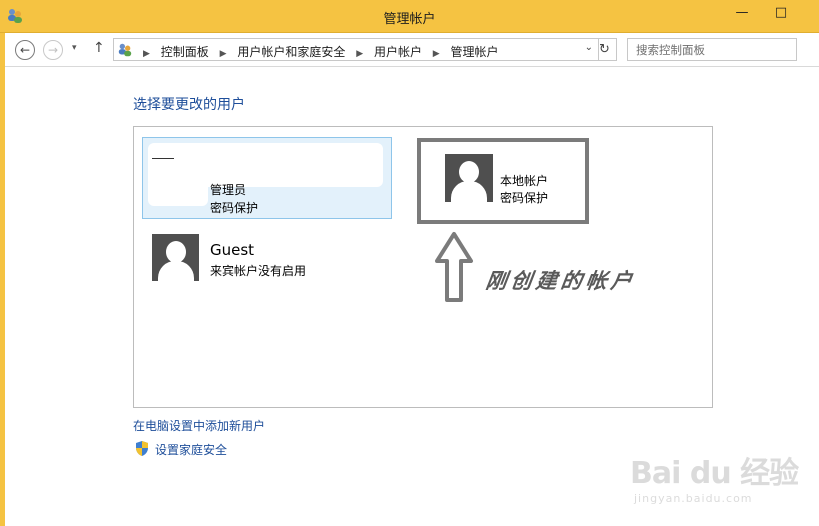 The width and height of the screenshot is (819, 526). Describe the element at coordinates (142, 448) in the screenshot. I see `uac-shield-icon` at that location.